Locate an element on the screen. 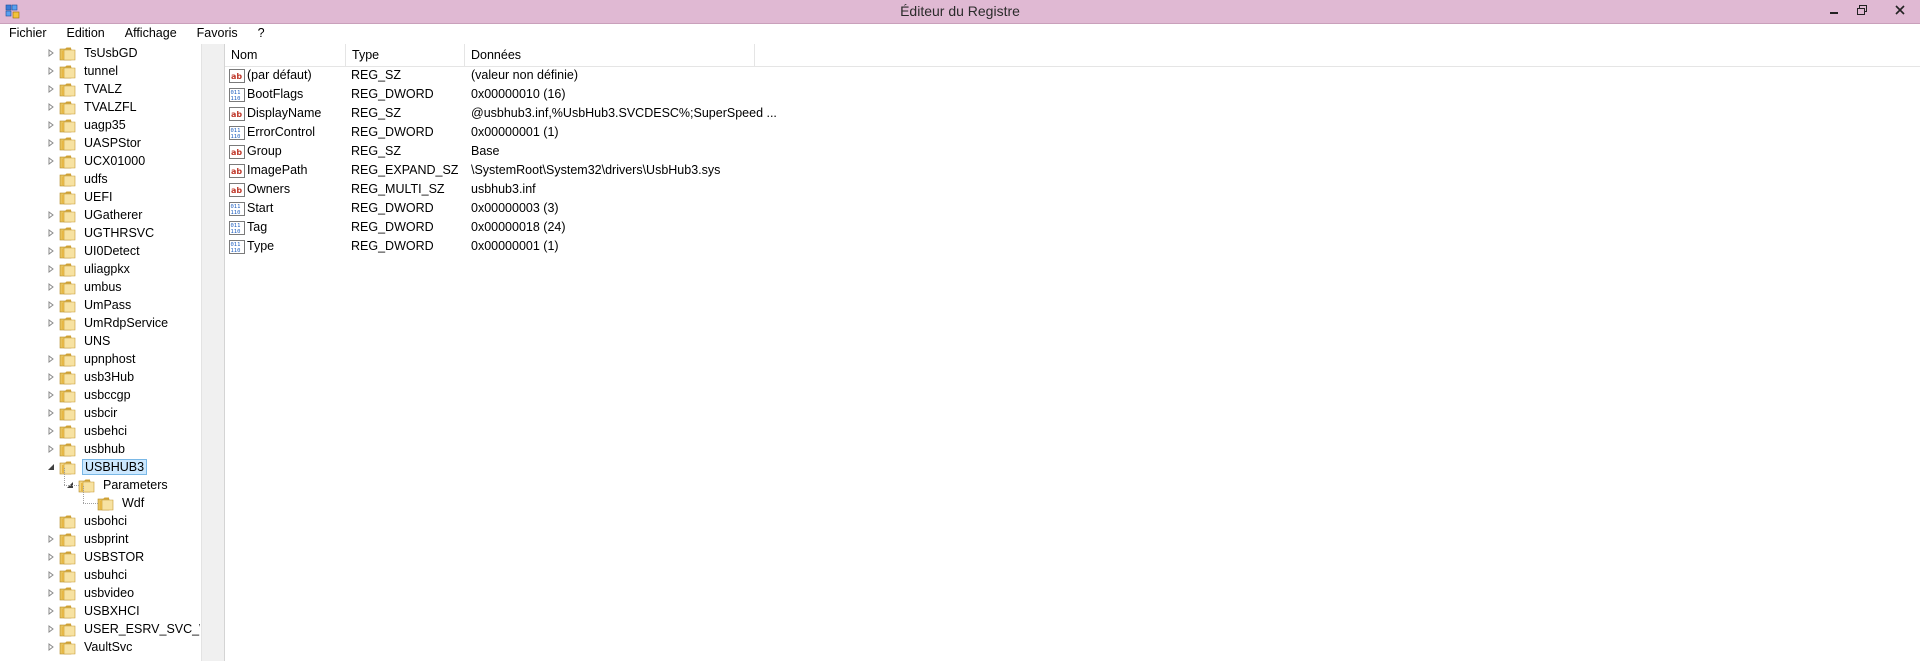  tree-item: USBSTOR is located at coordinates (96, 557).